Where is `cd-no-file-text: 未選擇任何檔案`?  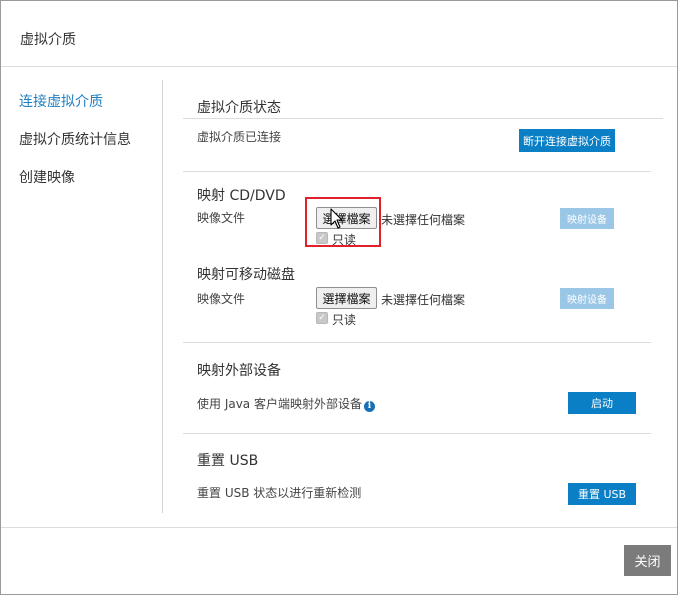 cd-no-file-text: 未選擇任何檔案 is located at coordinates (423, 220).